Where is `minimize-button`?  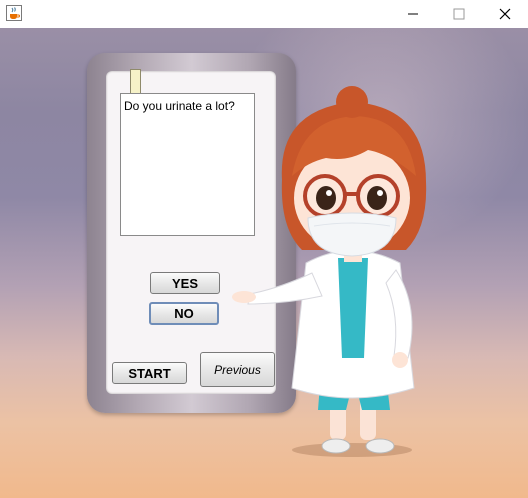
minimize-button is located at coordinates (413, 14).